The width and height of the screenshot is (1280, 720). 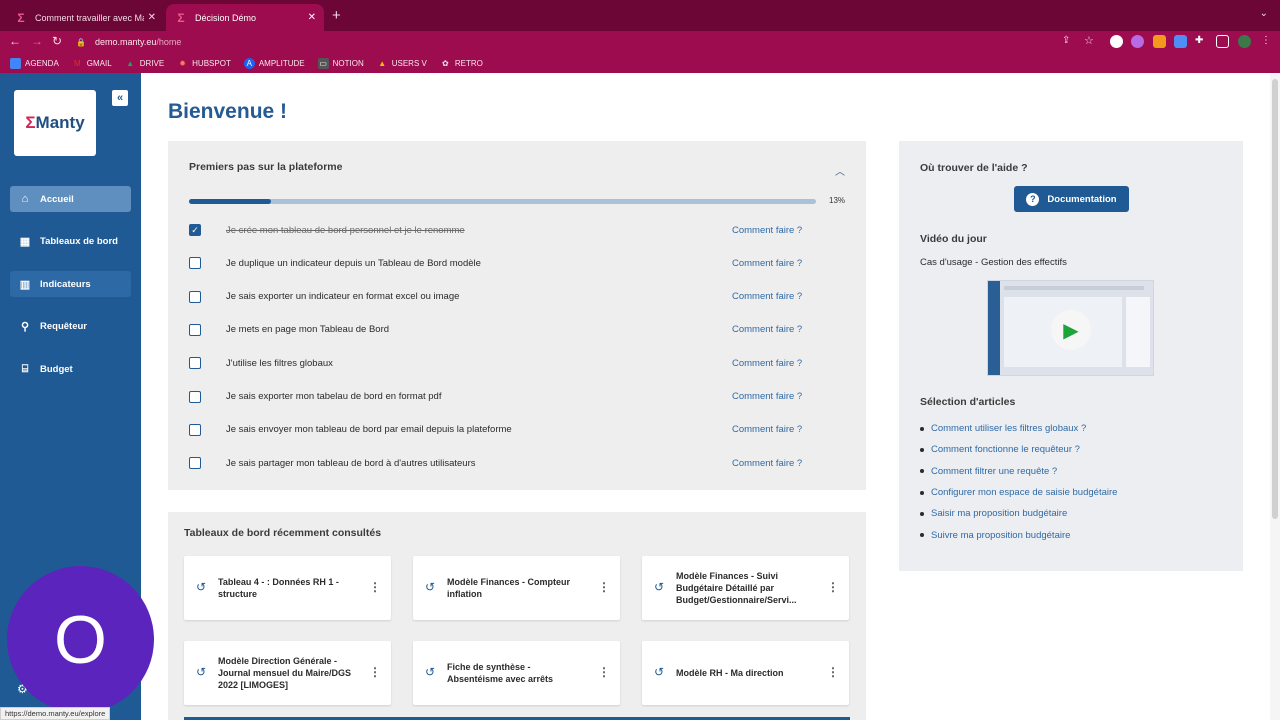 I want to click on article-link: Comment fonctionne le requêteur ?, so click(x=1018, y=449).